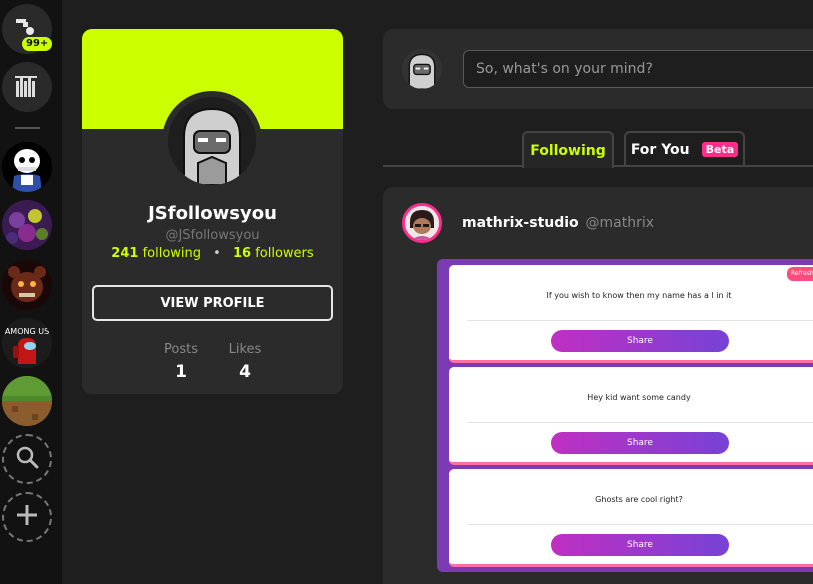 This screenshot has height=584, width=813. I want to click on embed-card: Ghosts are cool right? Share, so click(631, 518).